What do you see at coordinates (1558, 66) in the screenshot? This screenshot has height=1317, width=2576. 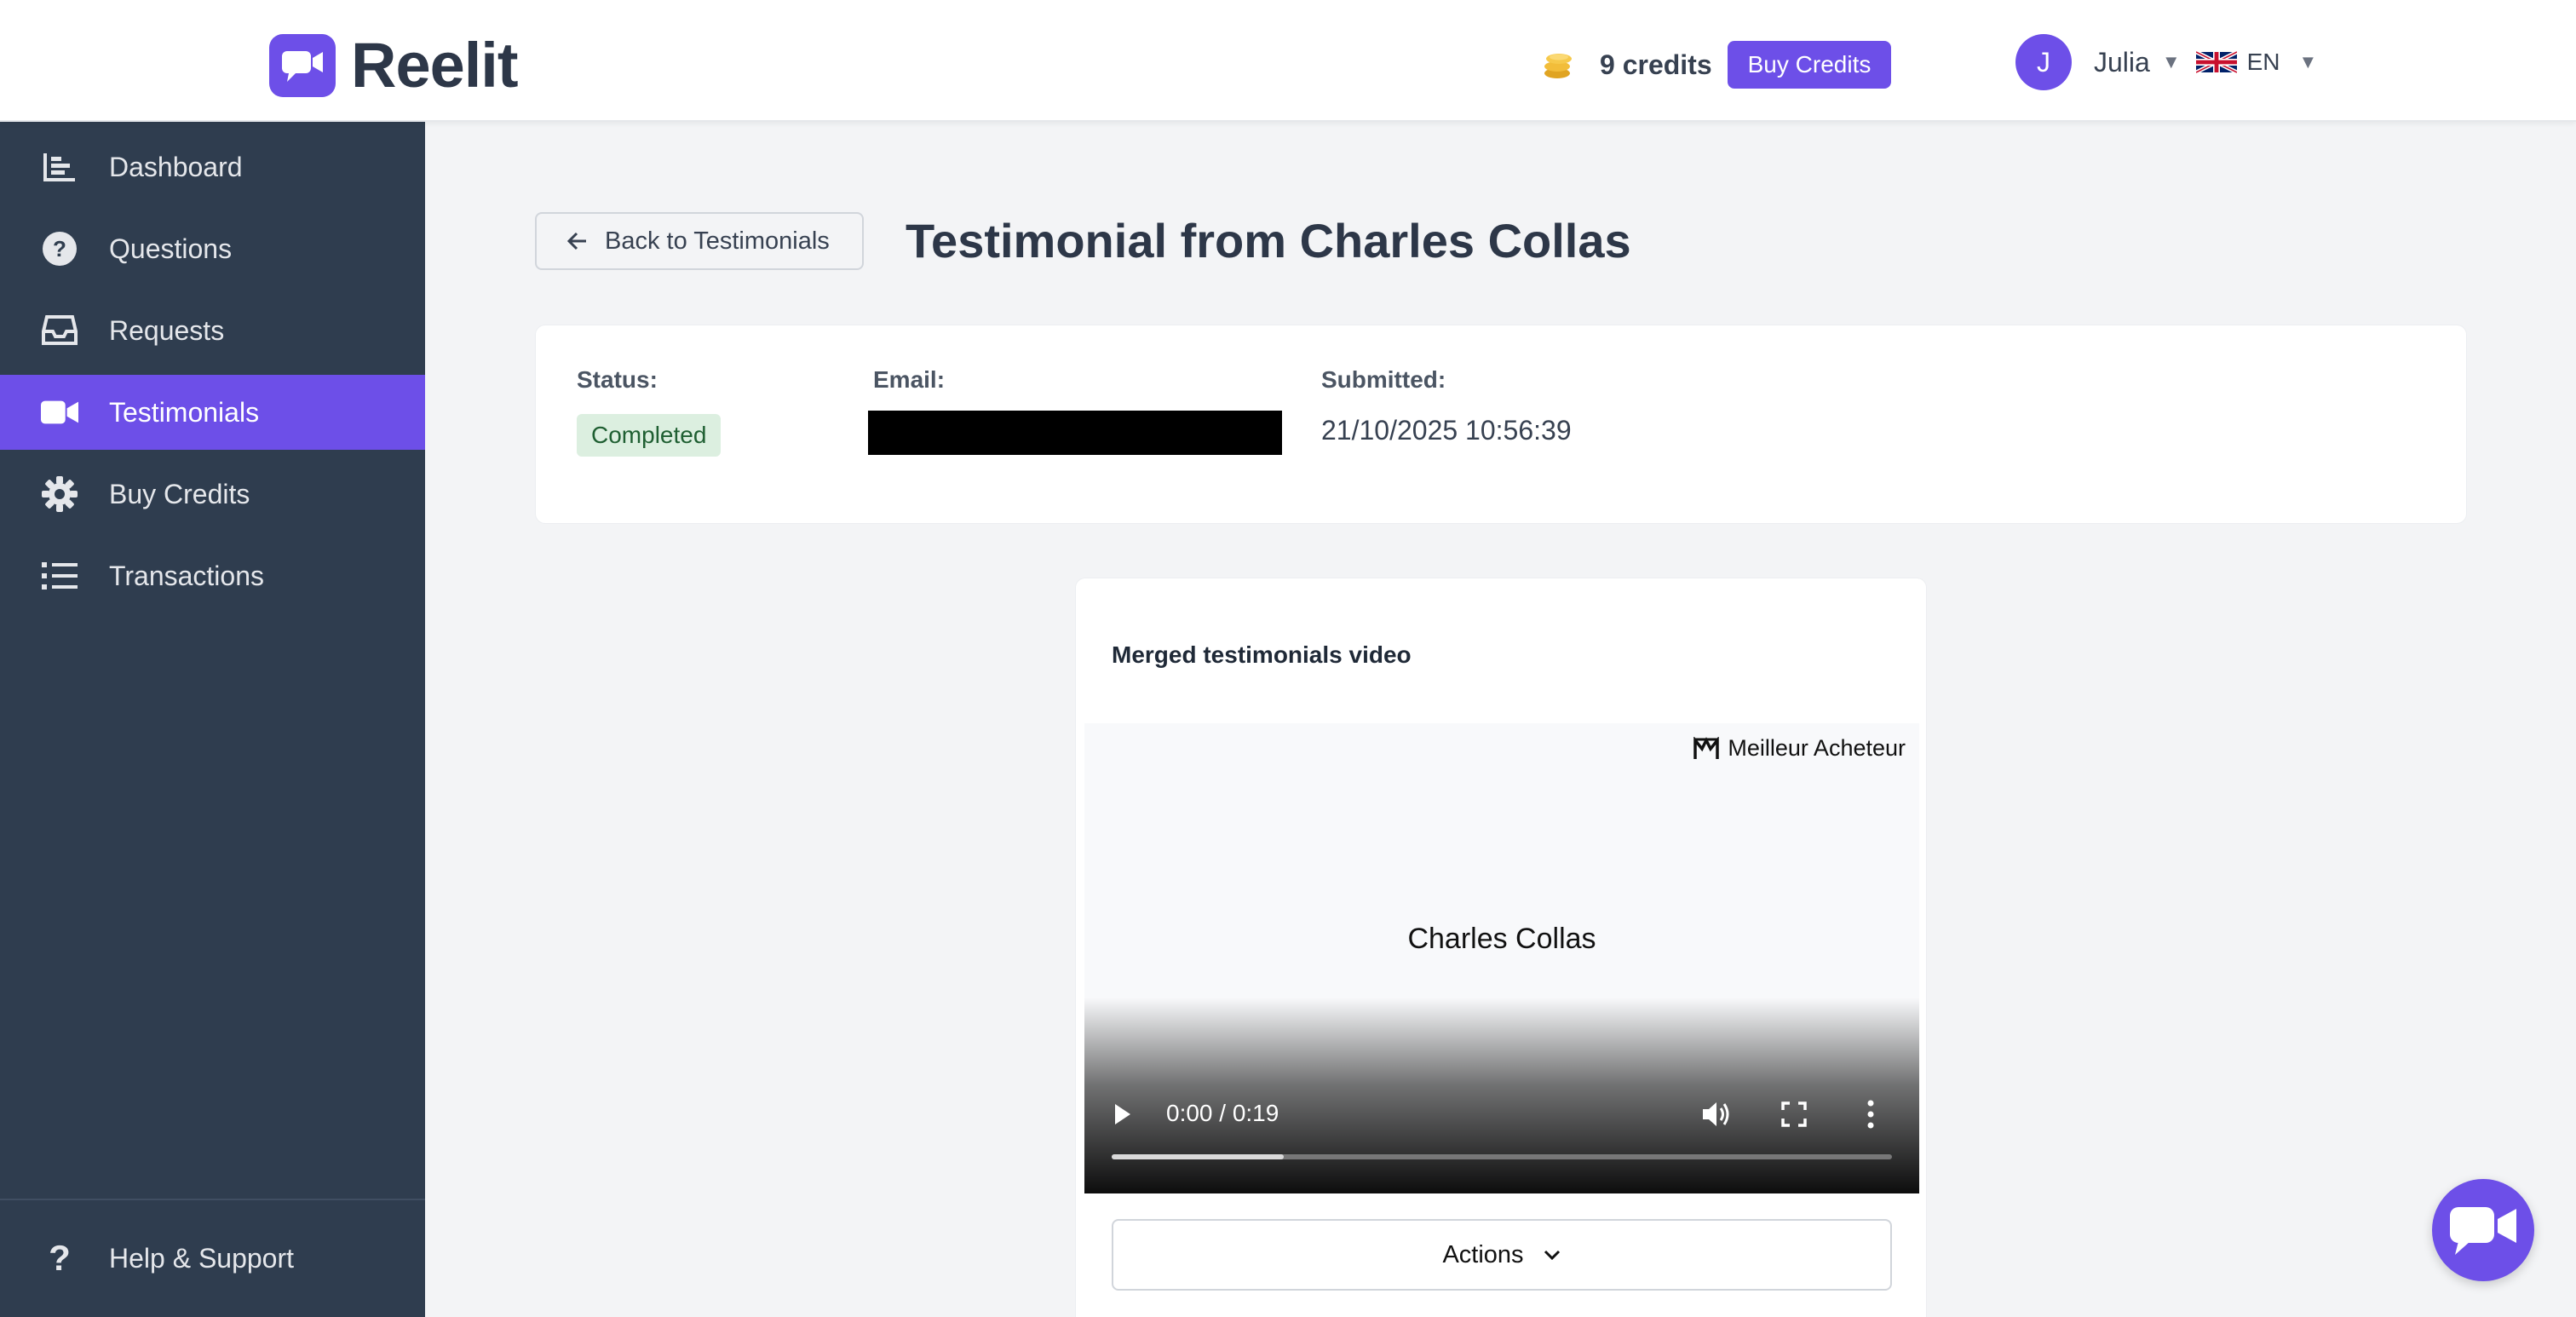 I see `coins-icon` at bounding box center [1558, 66].